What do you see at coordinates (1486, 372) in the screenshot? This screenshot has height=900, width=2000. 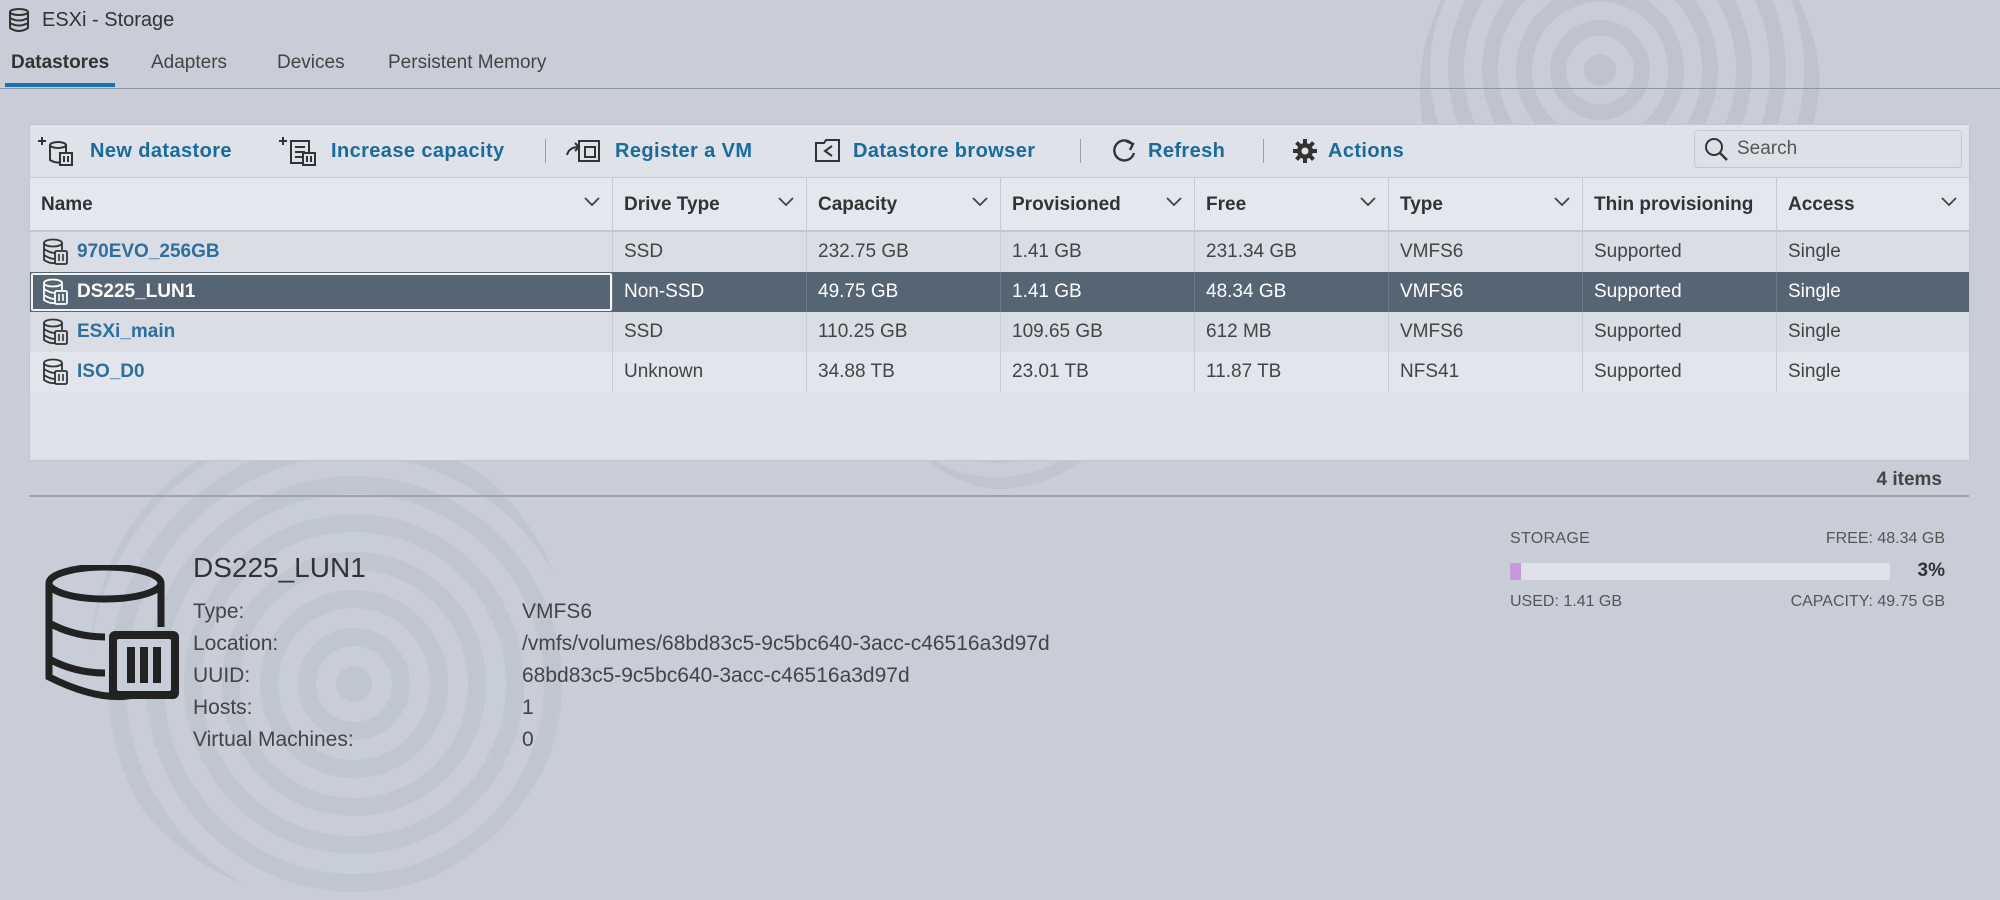 I see `cell-type: NFS41` at bounding box center [1486, 372].